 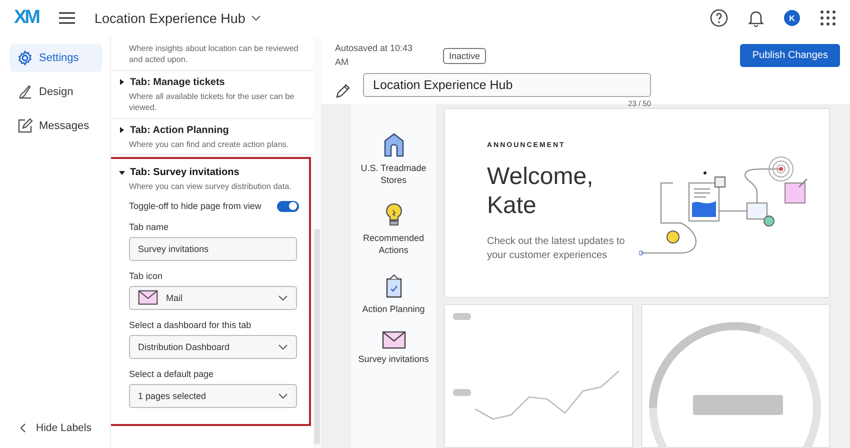 What do you see at coordinates (25, 58) in the screenshot?
I see `gear-icon` at bounding box center [25, 58].